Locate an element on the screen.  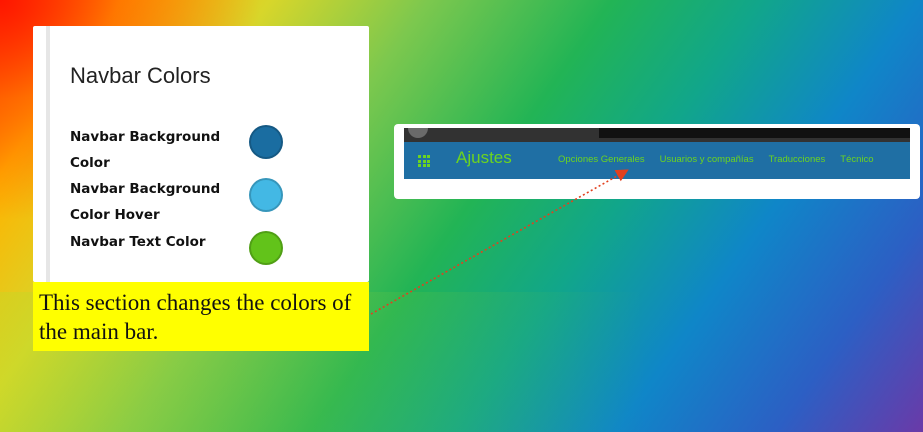
navbar-background-color-swatch is located at coordinates (266, 142).